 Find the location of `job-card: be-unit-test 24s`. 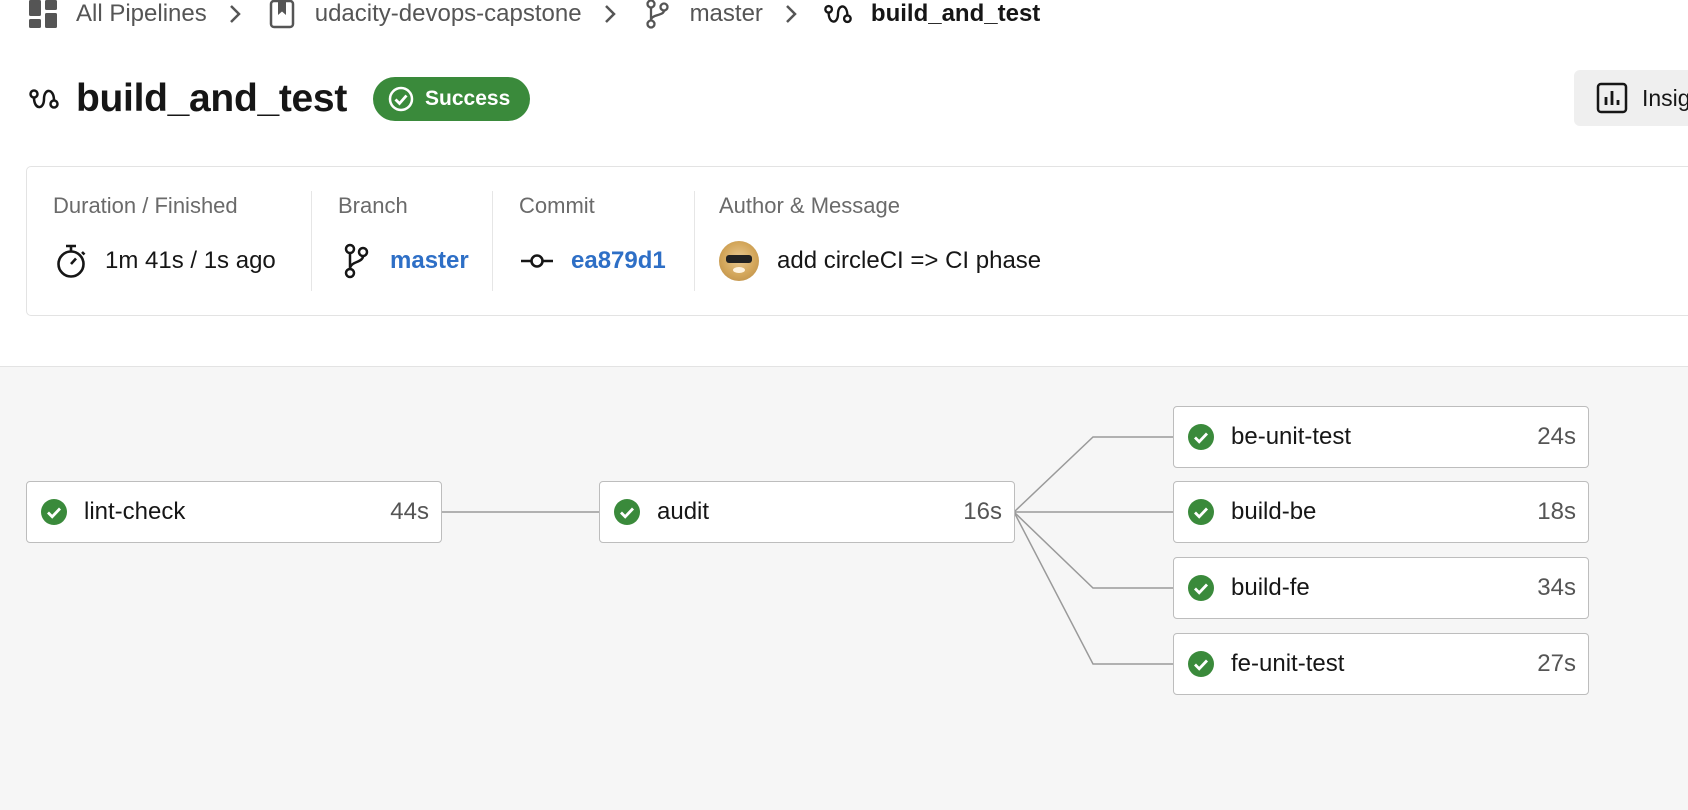

job-card: be-unit-test 24s is located at coordinates (1381, 437).